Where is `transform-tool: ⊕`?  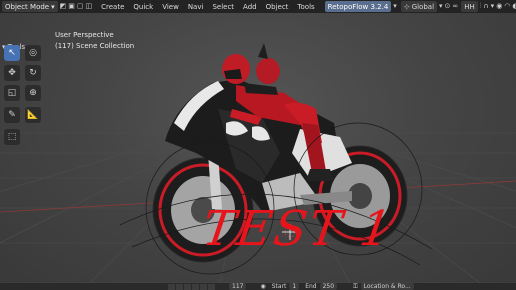
transform-tool: ⊕ is located at coordinates (33, 93).